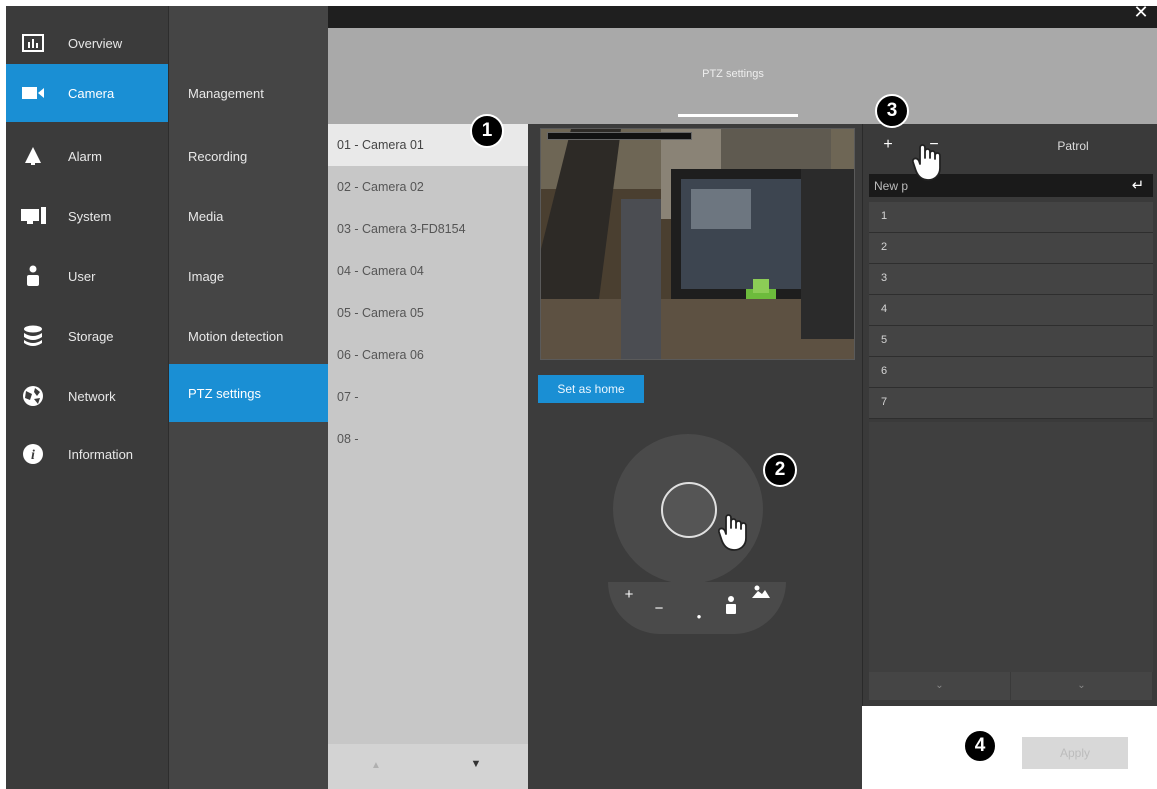 Image resolution: width=1157 pixels, height=789 pixels. Describe the element at coordinates (206, 216) in the screenshot. I see `subnav-label: Media` at that location.